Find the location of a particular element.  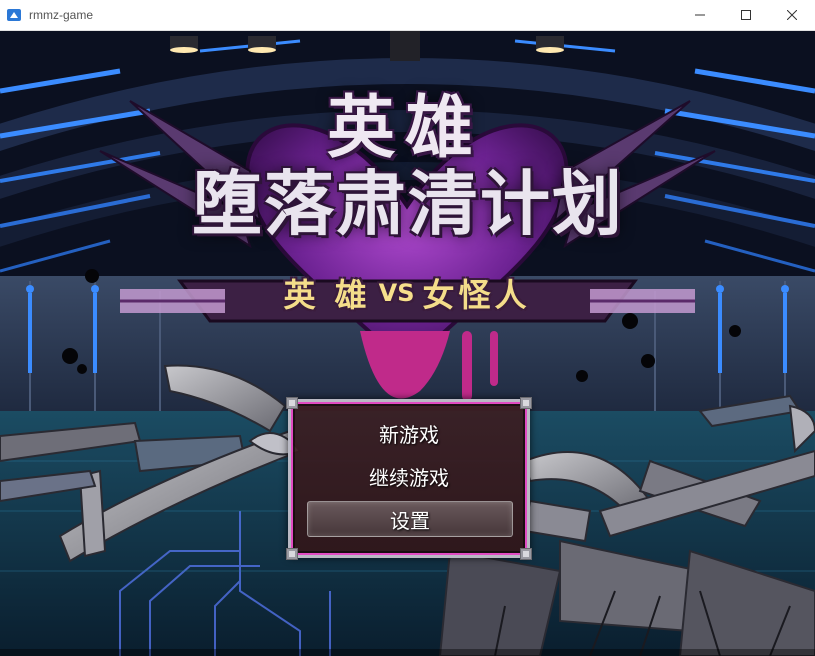

logo-subtitle-left: 英 雄 is located at coordinates (327, 295).